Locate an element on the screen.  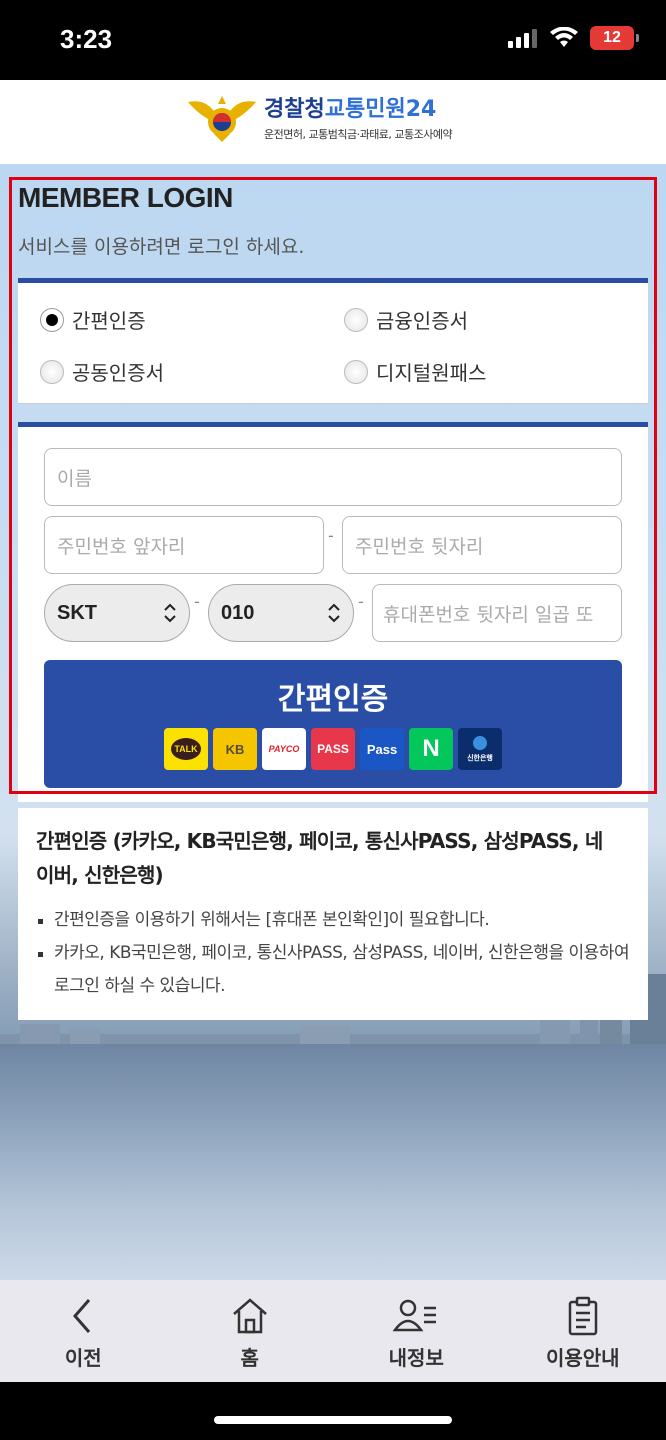
auth-option-joint: 공동인증서 is located at coordinates (102, 371).